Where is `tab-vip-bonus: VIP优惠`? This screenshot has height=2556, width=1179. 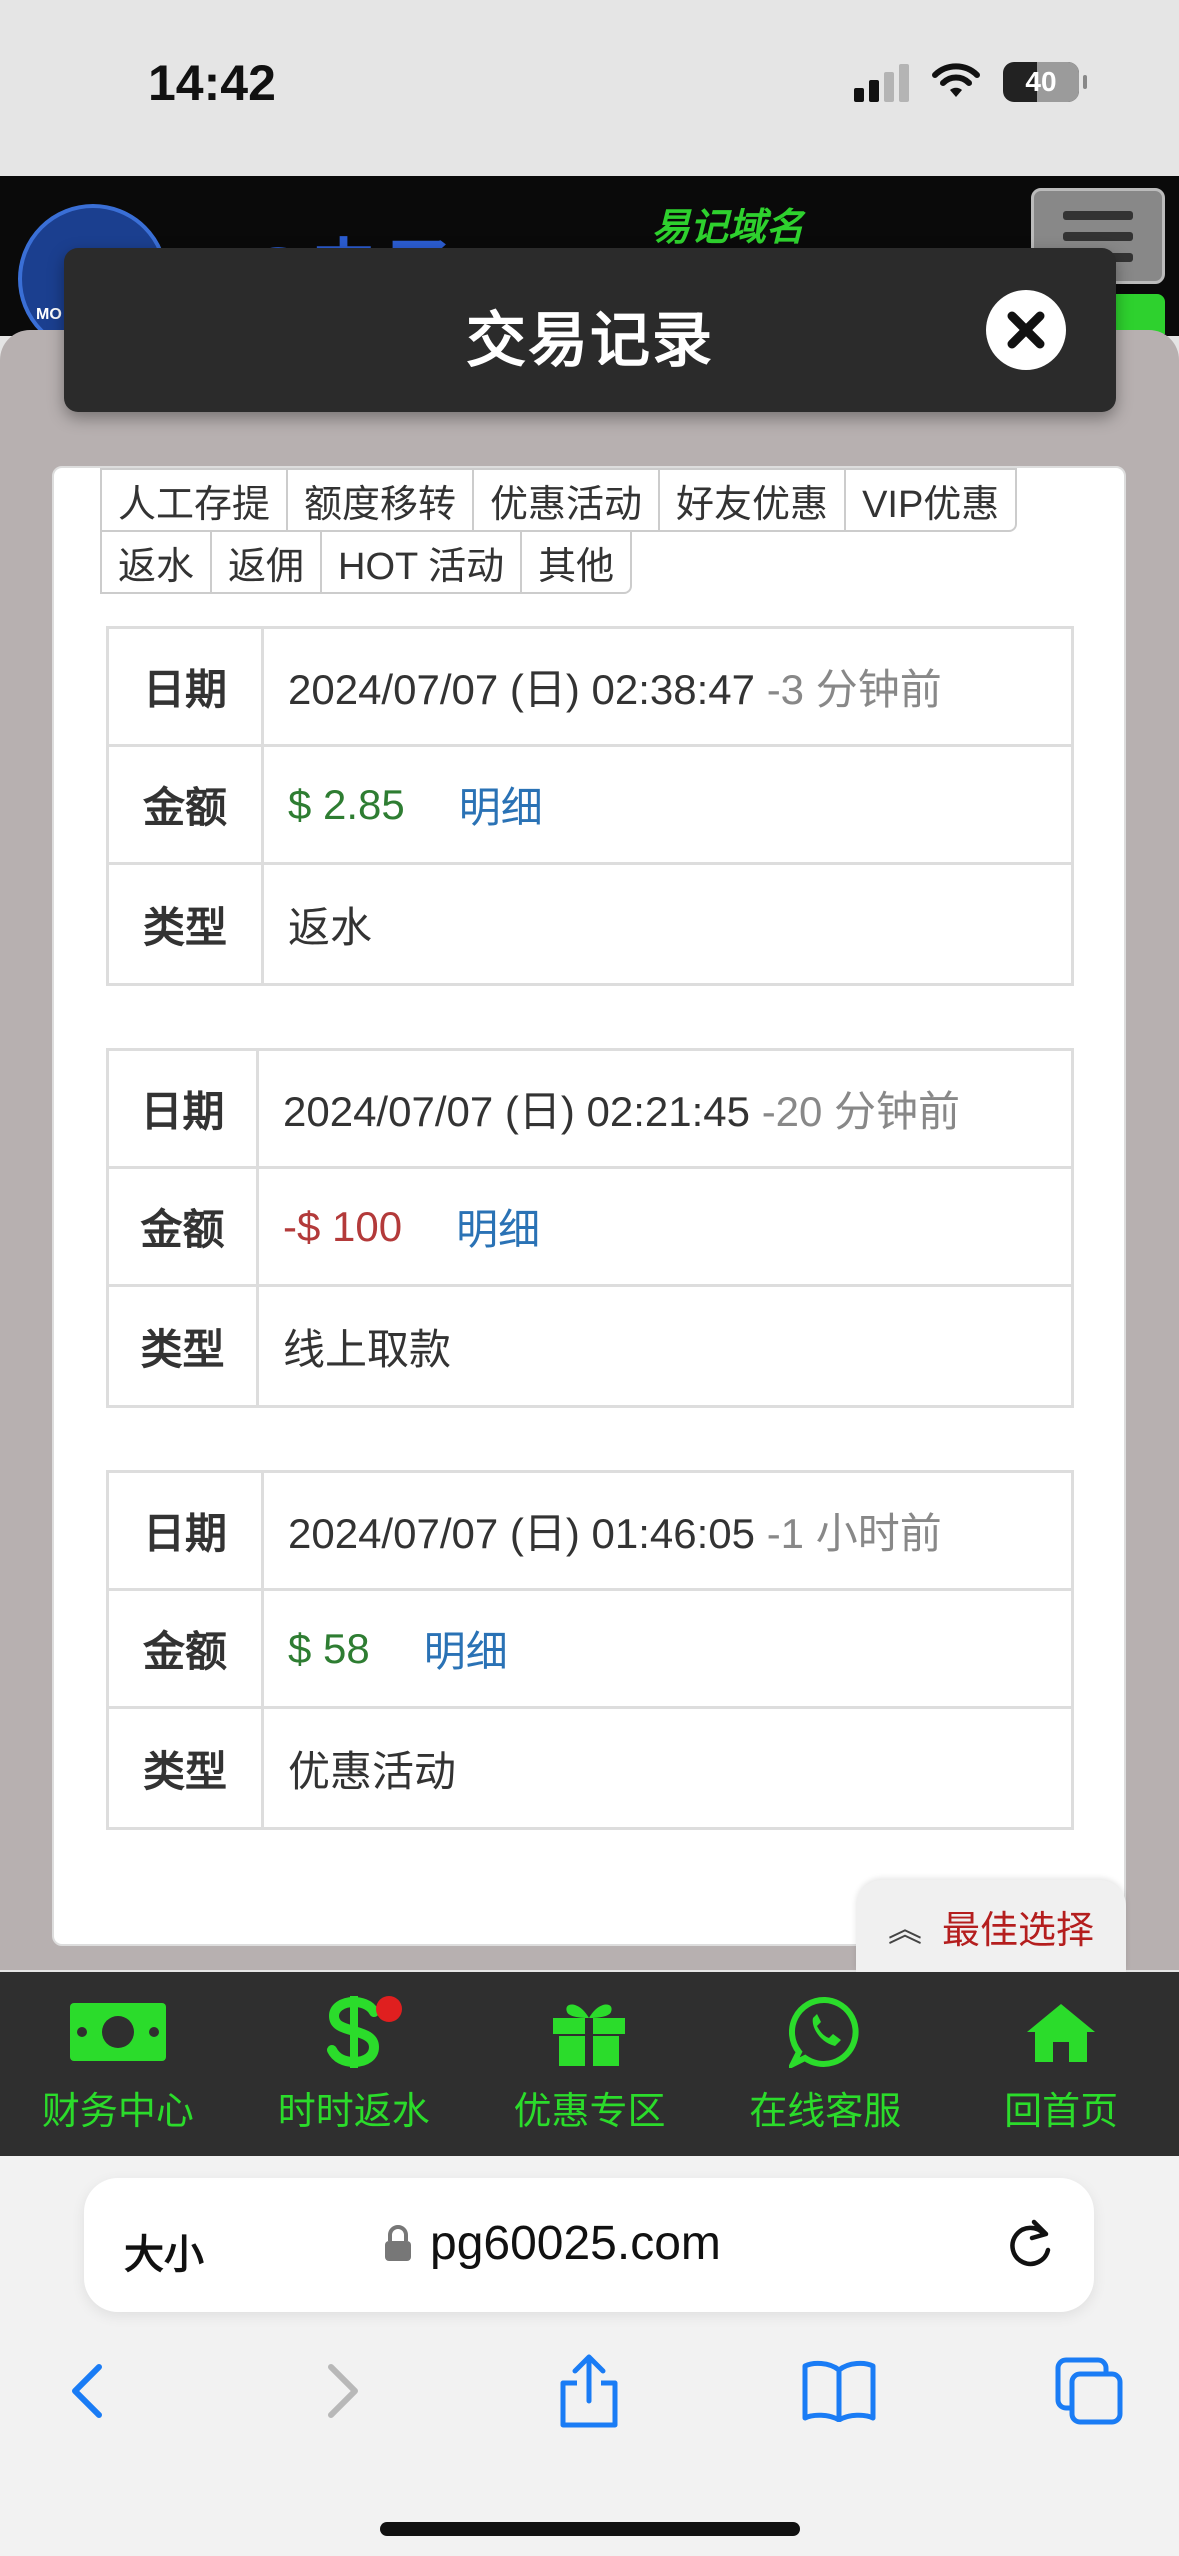
tab-vip-bonus: VIP优惠 is located at coordinates (931, 500).